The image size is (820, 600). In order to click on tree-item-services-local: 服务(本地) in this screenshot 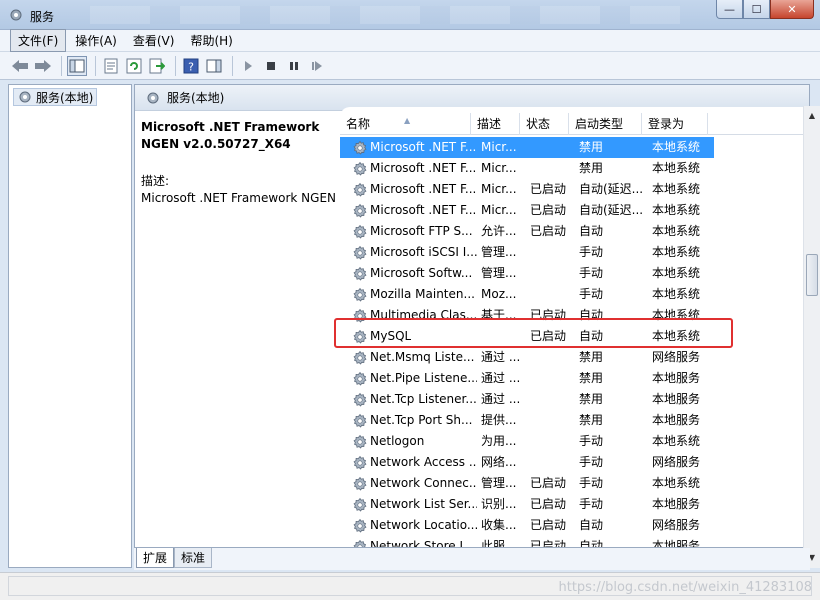, I will do `click(55, 97)`.